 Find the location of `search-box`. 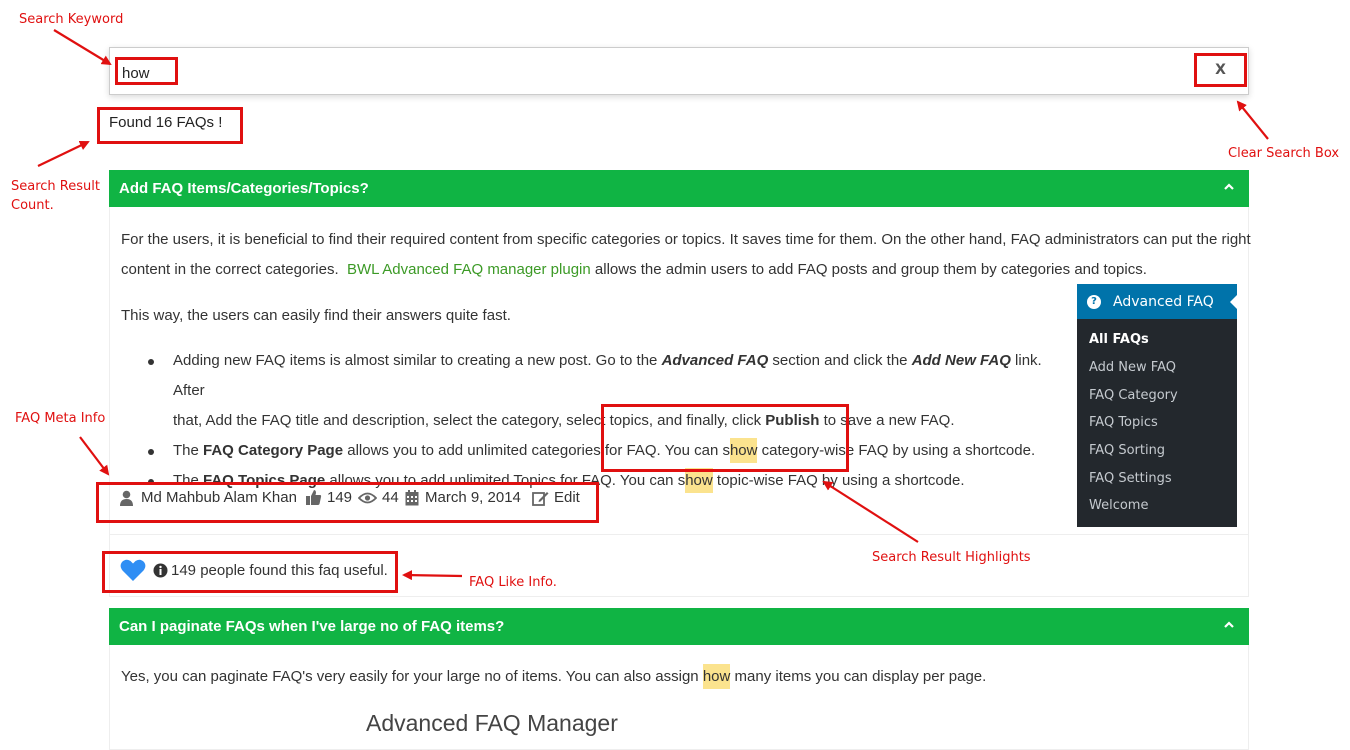

search-box is located at coordinates (679, 71).